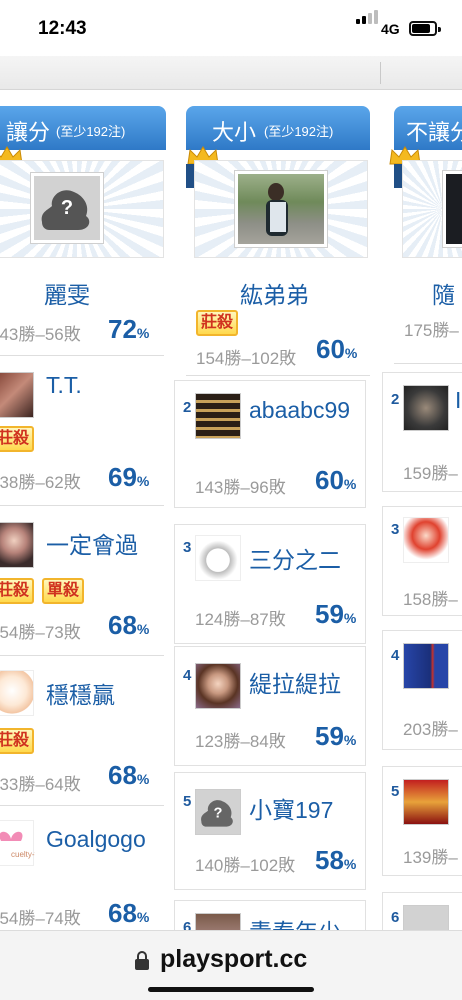 The image size is (462, 1000). Describe the element at coordinates (270, 584) in the screenshot. I see `rank-card: 3 三分之二 124勝–87敗 59%` at that location.